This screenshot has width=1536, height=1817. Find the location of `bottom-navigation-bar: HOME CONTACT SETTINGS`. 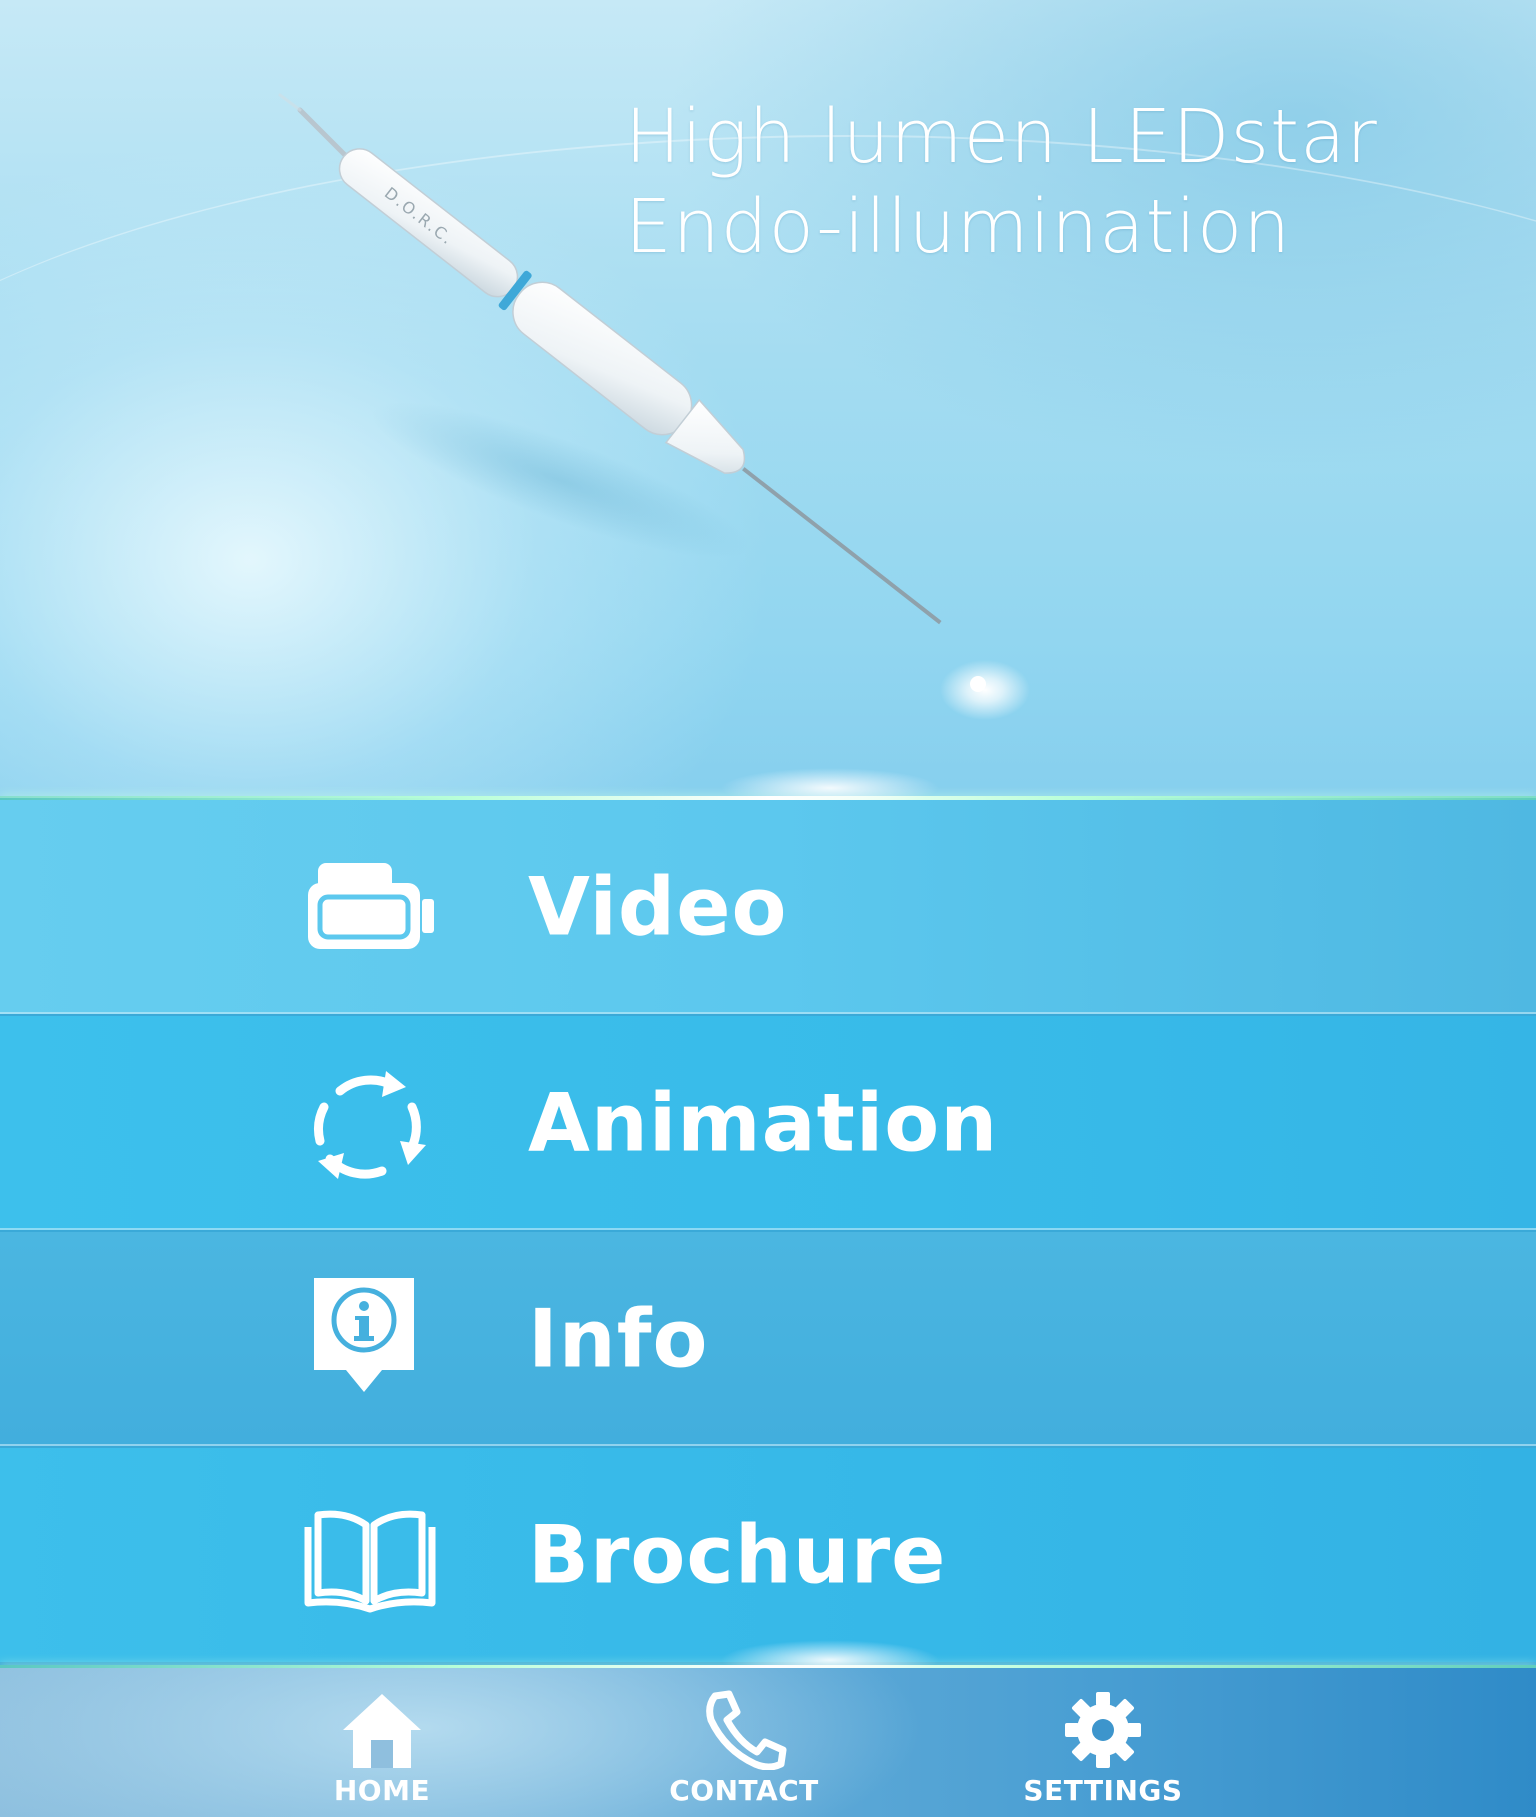

bottom-navigation-bar: HOME CONTACT SETTINGS is located at coordinates (768, 1742).